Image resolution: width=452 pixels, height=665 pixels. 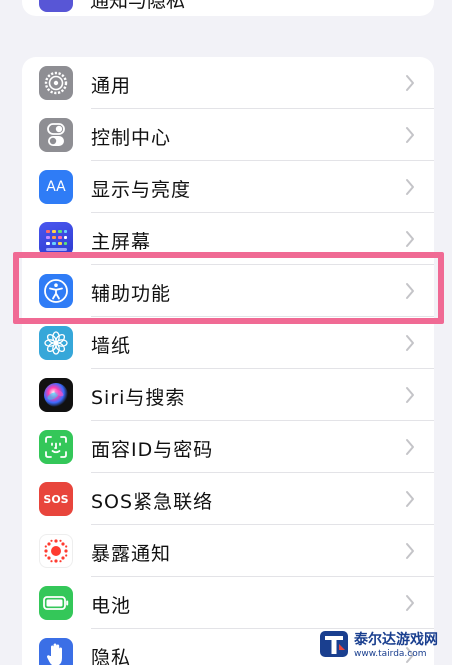 I want to click on hand-icon, so click(x=56, y=651).